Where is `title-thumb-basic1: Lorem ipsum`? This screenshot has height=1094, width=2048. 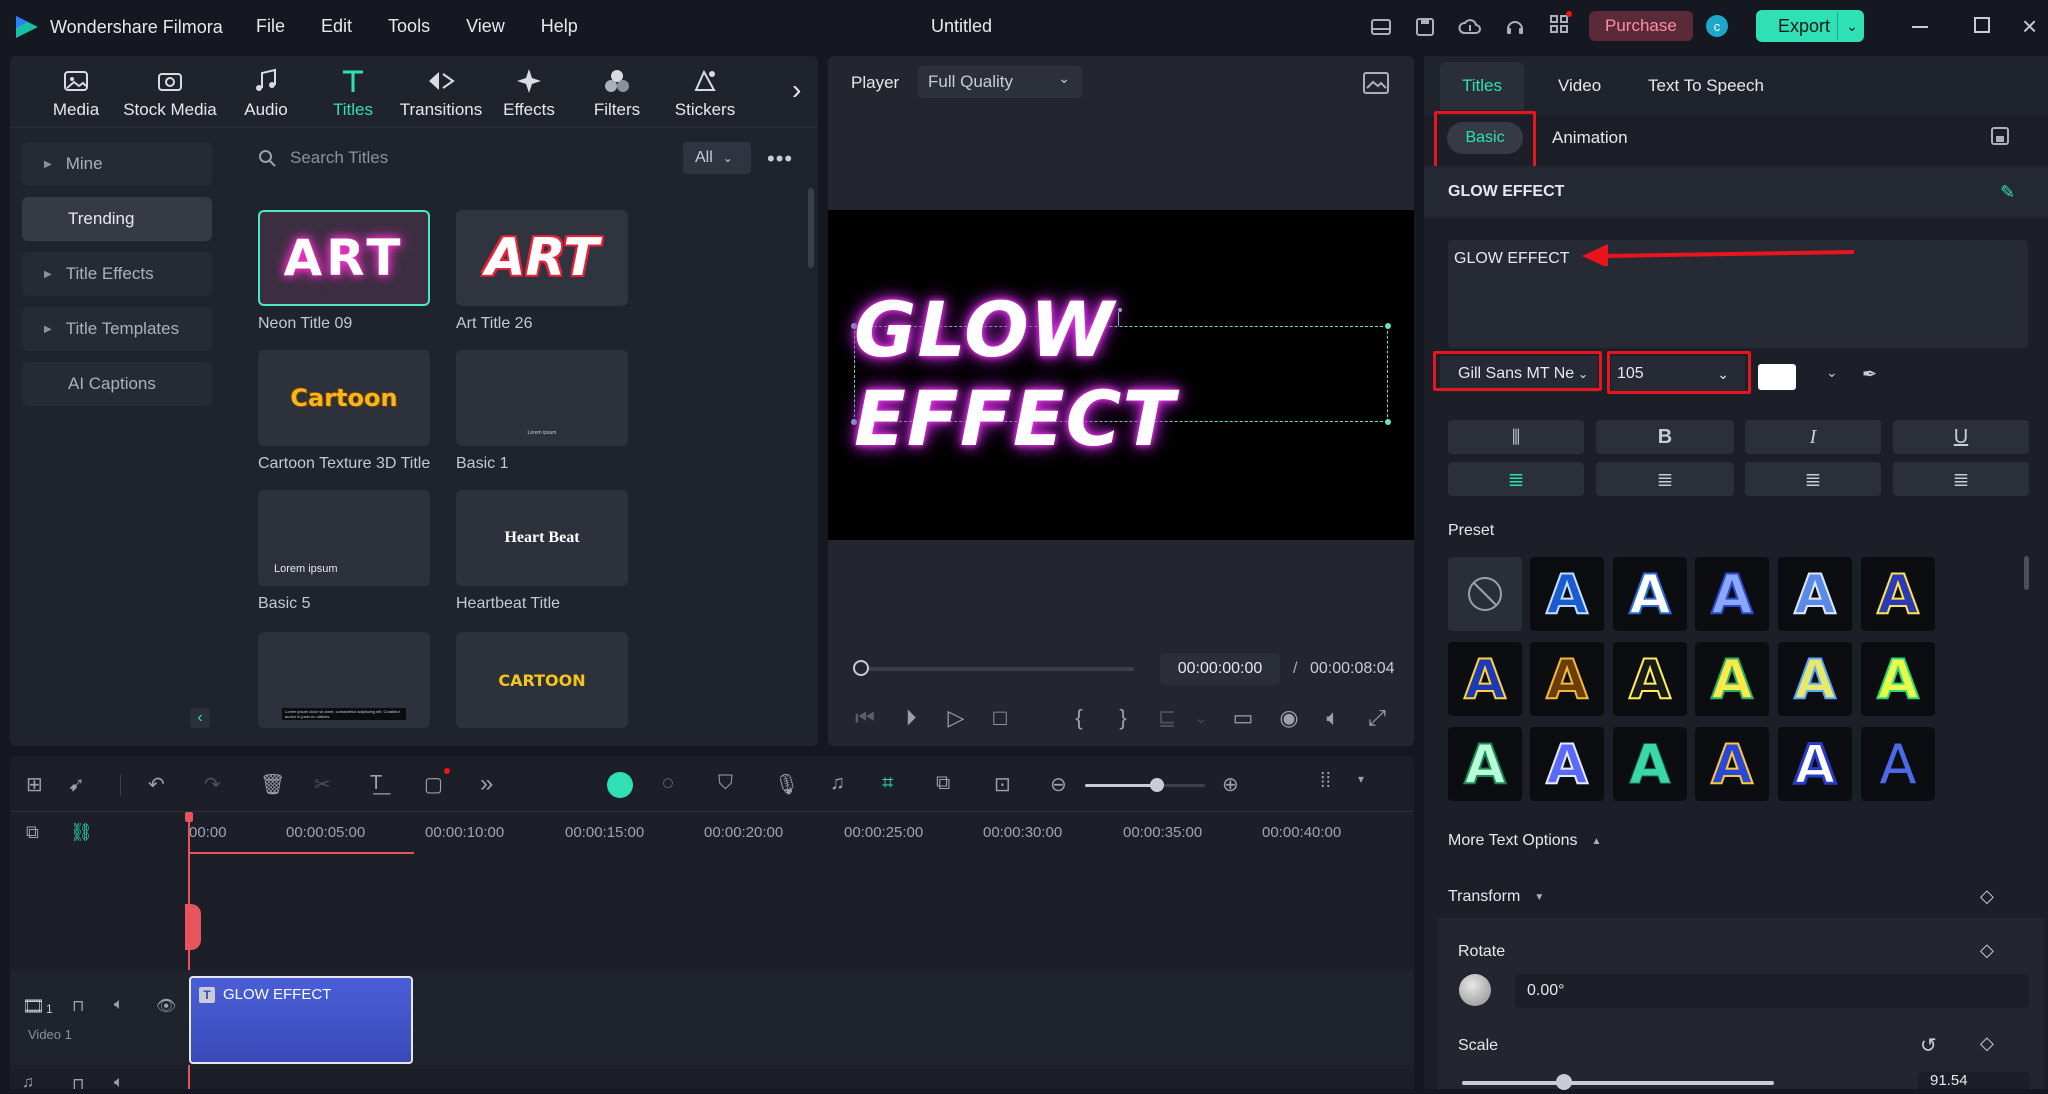 title-thumb-basic1: Lorem ipsum is located at coordinates (542, 398).